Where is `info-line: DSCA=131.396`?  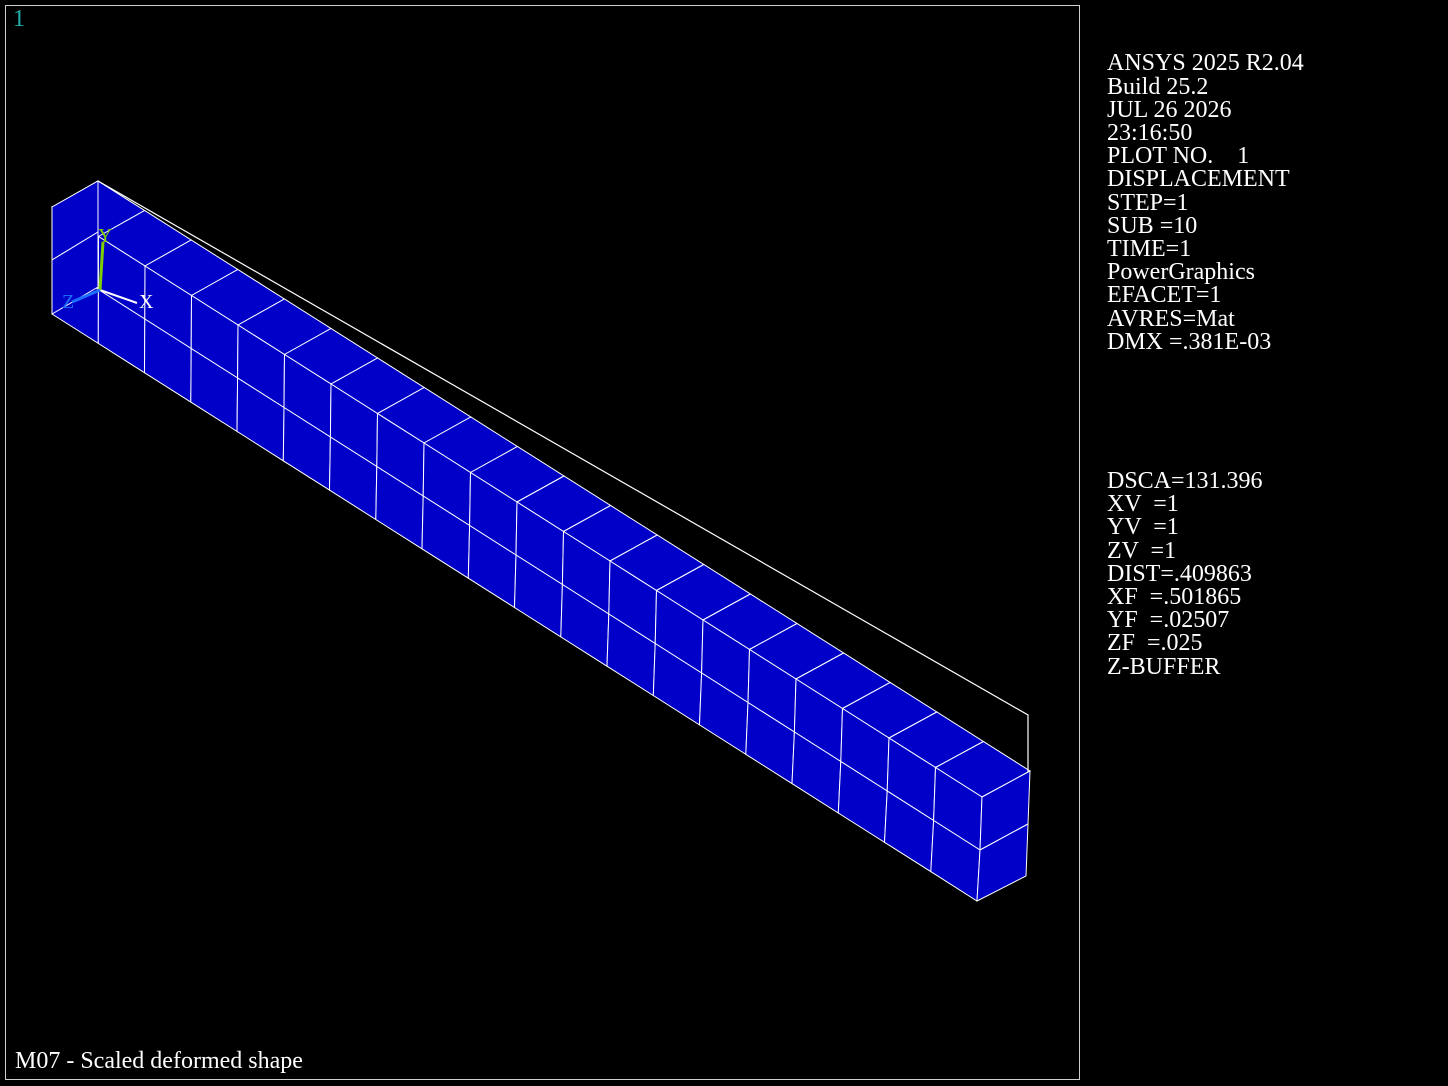
info-line: DSCA=131.396 is located at coordinates (1185, 481).